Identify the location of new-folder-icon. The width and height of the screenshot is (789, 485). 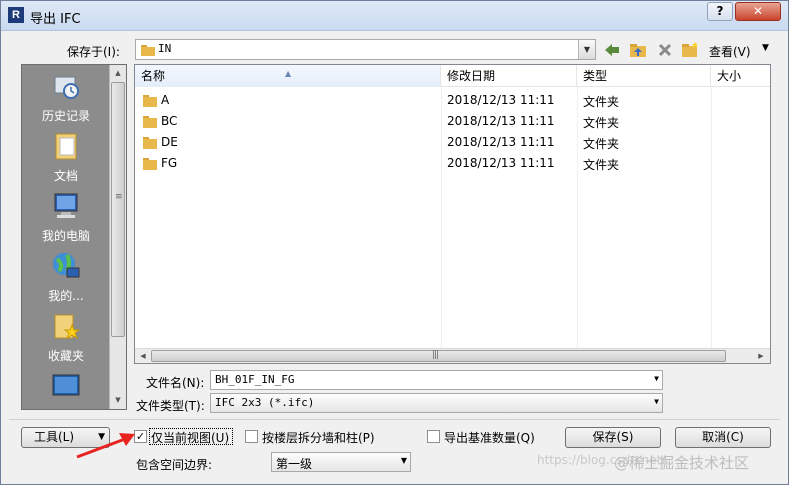
(690, 50).